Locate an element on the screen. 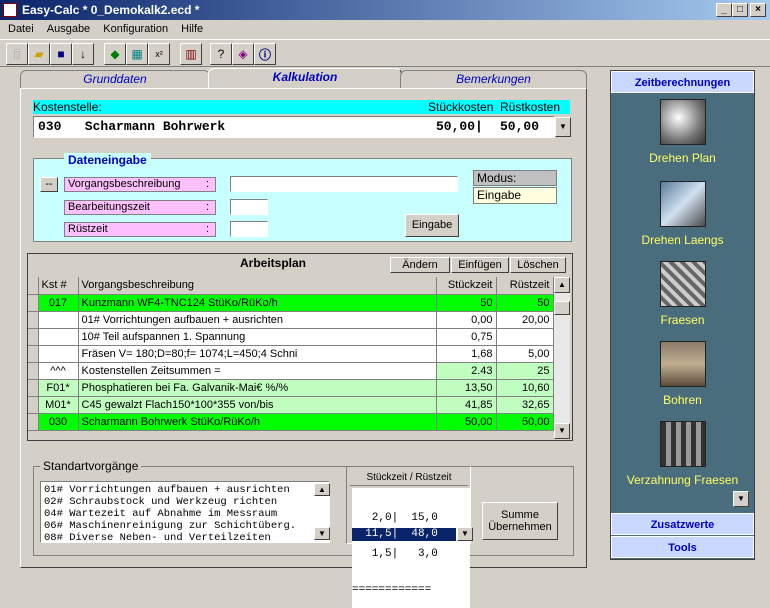  list-item: 02# Schraubstock und Werkzeug richten is located at coordinates (176, 502).